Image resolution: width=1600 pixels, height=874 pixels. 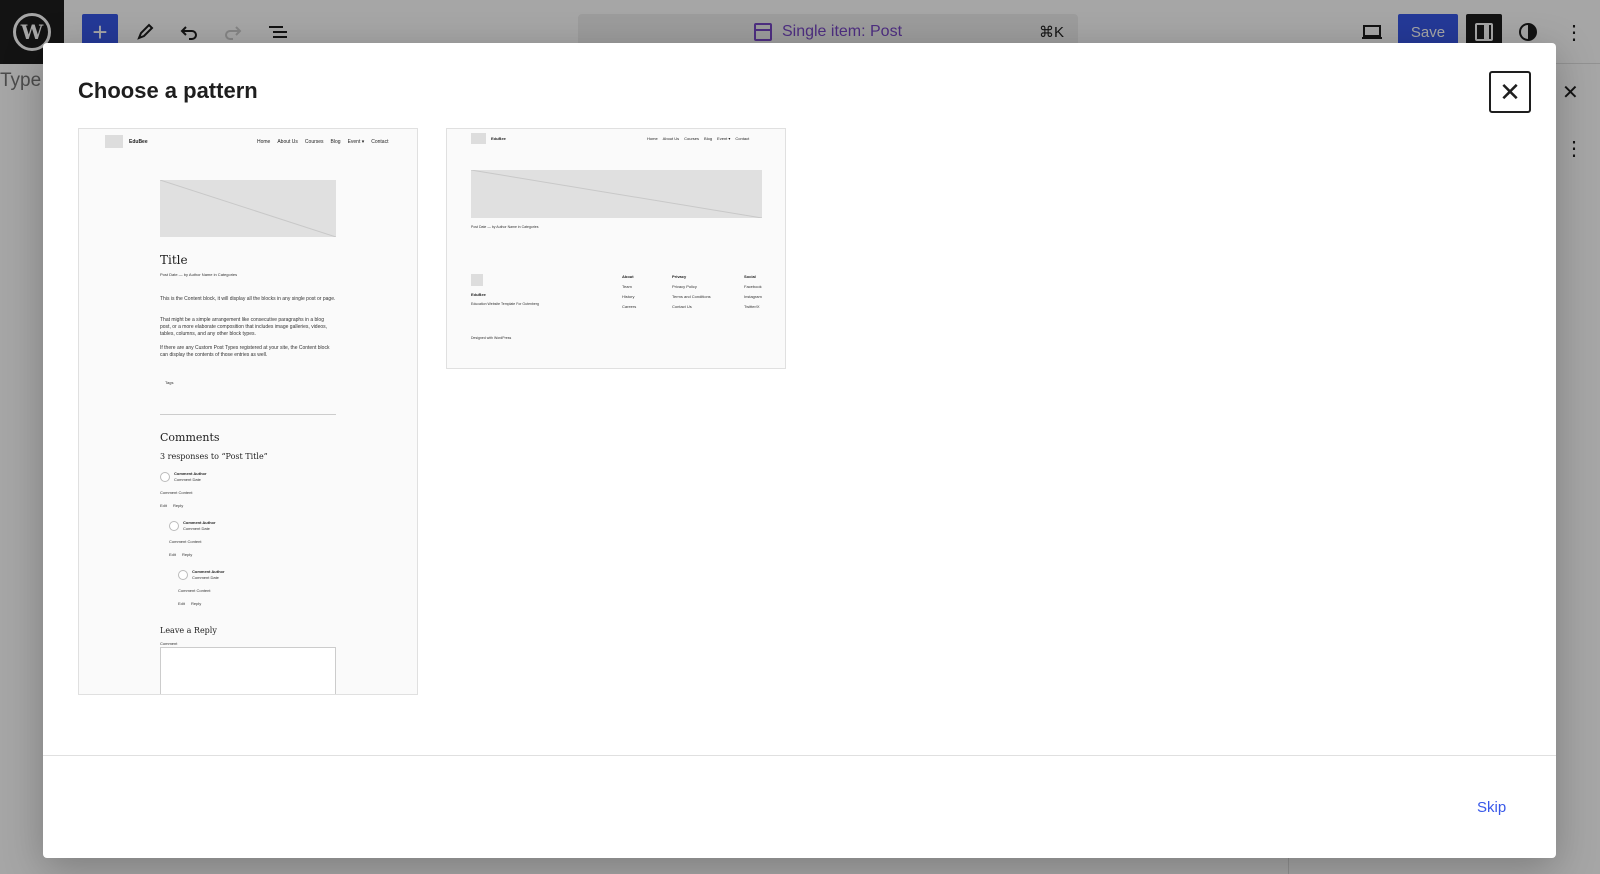 What do you see at coordinates (1491, 807) in the screenshot?
I see `skip-button: Skip` at bounding box center [1491, 807].